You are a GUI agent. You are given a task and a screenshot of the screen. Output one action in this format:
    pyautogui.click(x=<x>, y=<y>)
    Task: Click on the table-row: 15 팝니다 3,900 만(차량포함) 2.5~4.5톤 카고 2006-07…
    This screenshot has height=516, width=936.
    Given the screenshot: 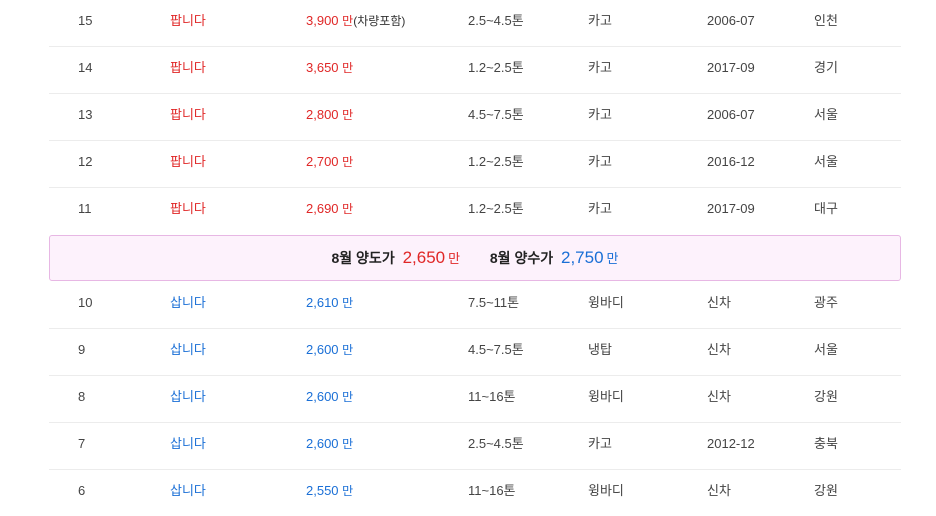 What is the action you would take?
    pyautogui.click(x=475, y=23)
    